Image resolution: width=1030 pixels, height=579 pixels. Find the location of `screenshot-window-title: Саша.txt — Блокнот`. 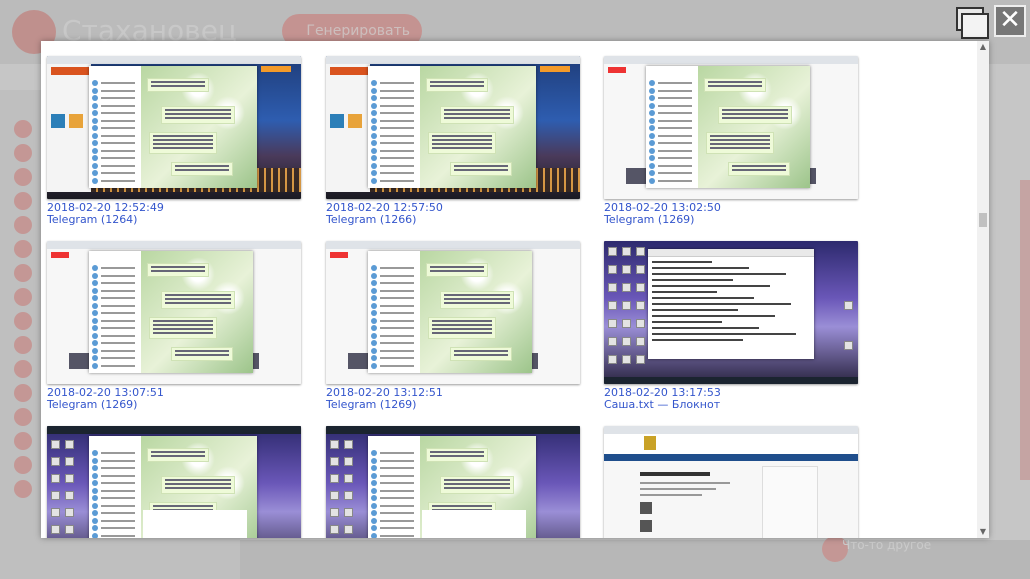

screenshot-window-title: Саша.txt — Блокнот is located at coordinates (731, 405).